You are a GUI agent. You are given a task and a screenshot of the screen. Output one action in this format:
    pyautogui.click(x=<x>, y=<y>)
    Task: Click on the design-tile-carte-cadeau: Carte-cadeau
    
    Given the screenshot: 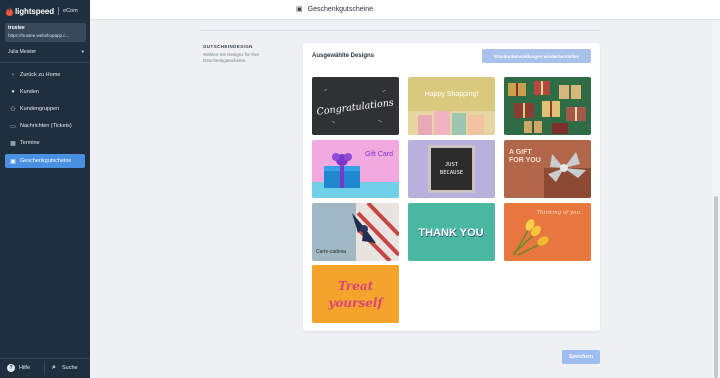 What is the action you would take?
    pyautogui.click(x=355, y=232)
    